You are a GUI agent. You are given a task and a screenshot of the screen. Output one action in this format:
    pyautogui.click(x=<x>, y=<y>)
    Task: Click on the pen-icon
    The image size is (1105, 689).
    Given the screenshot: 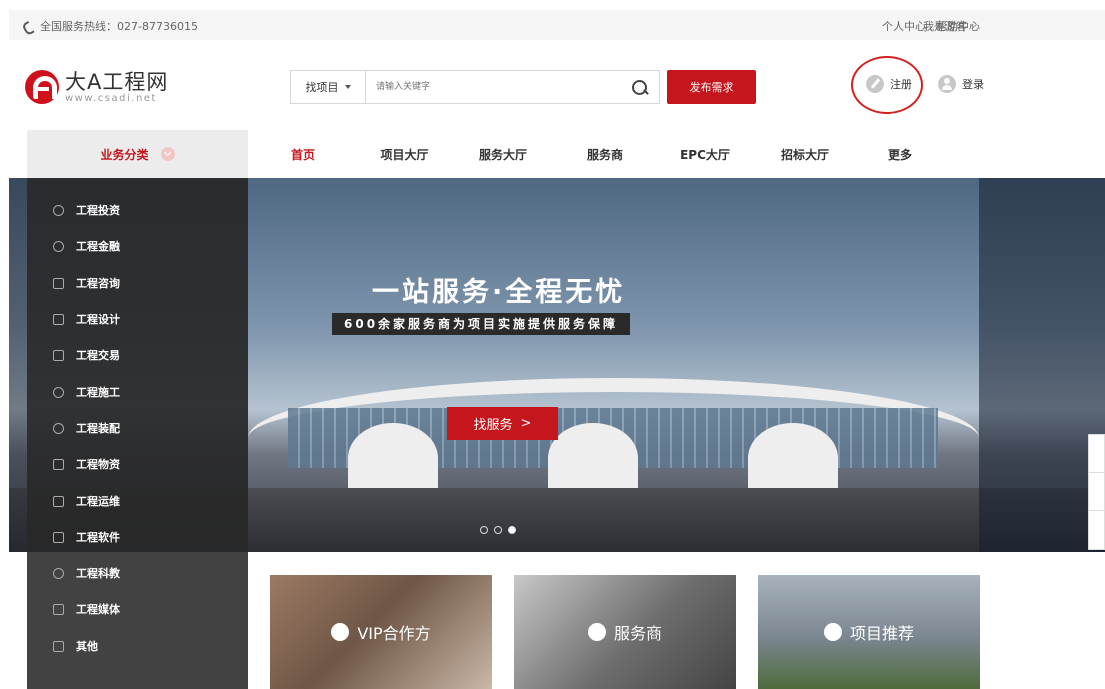 What is the action you would take?
    pyautogui.click(x=875, y=84)
    